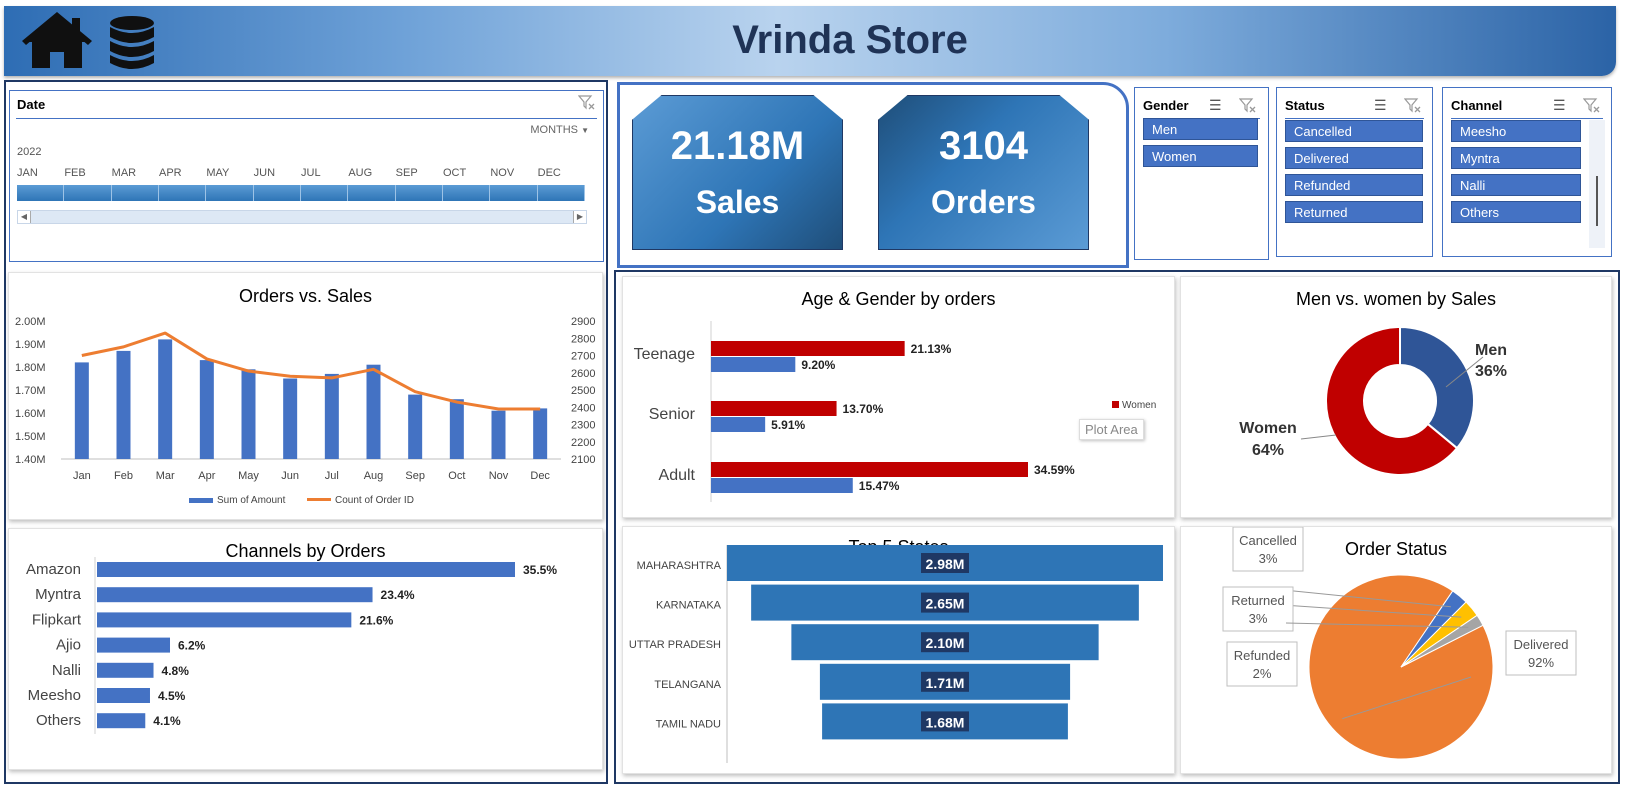 The height and width of the screenshot is (791, 1628). I want to click on gender-slicer: Gender ☰ Men Women, so click(1201, 173).